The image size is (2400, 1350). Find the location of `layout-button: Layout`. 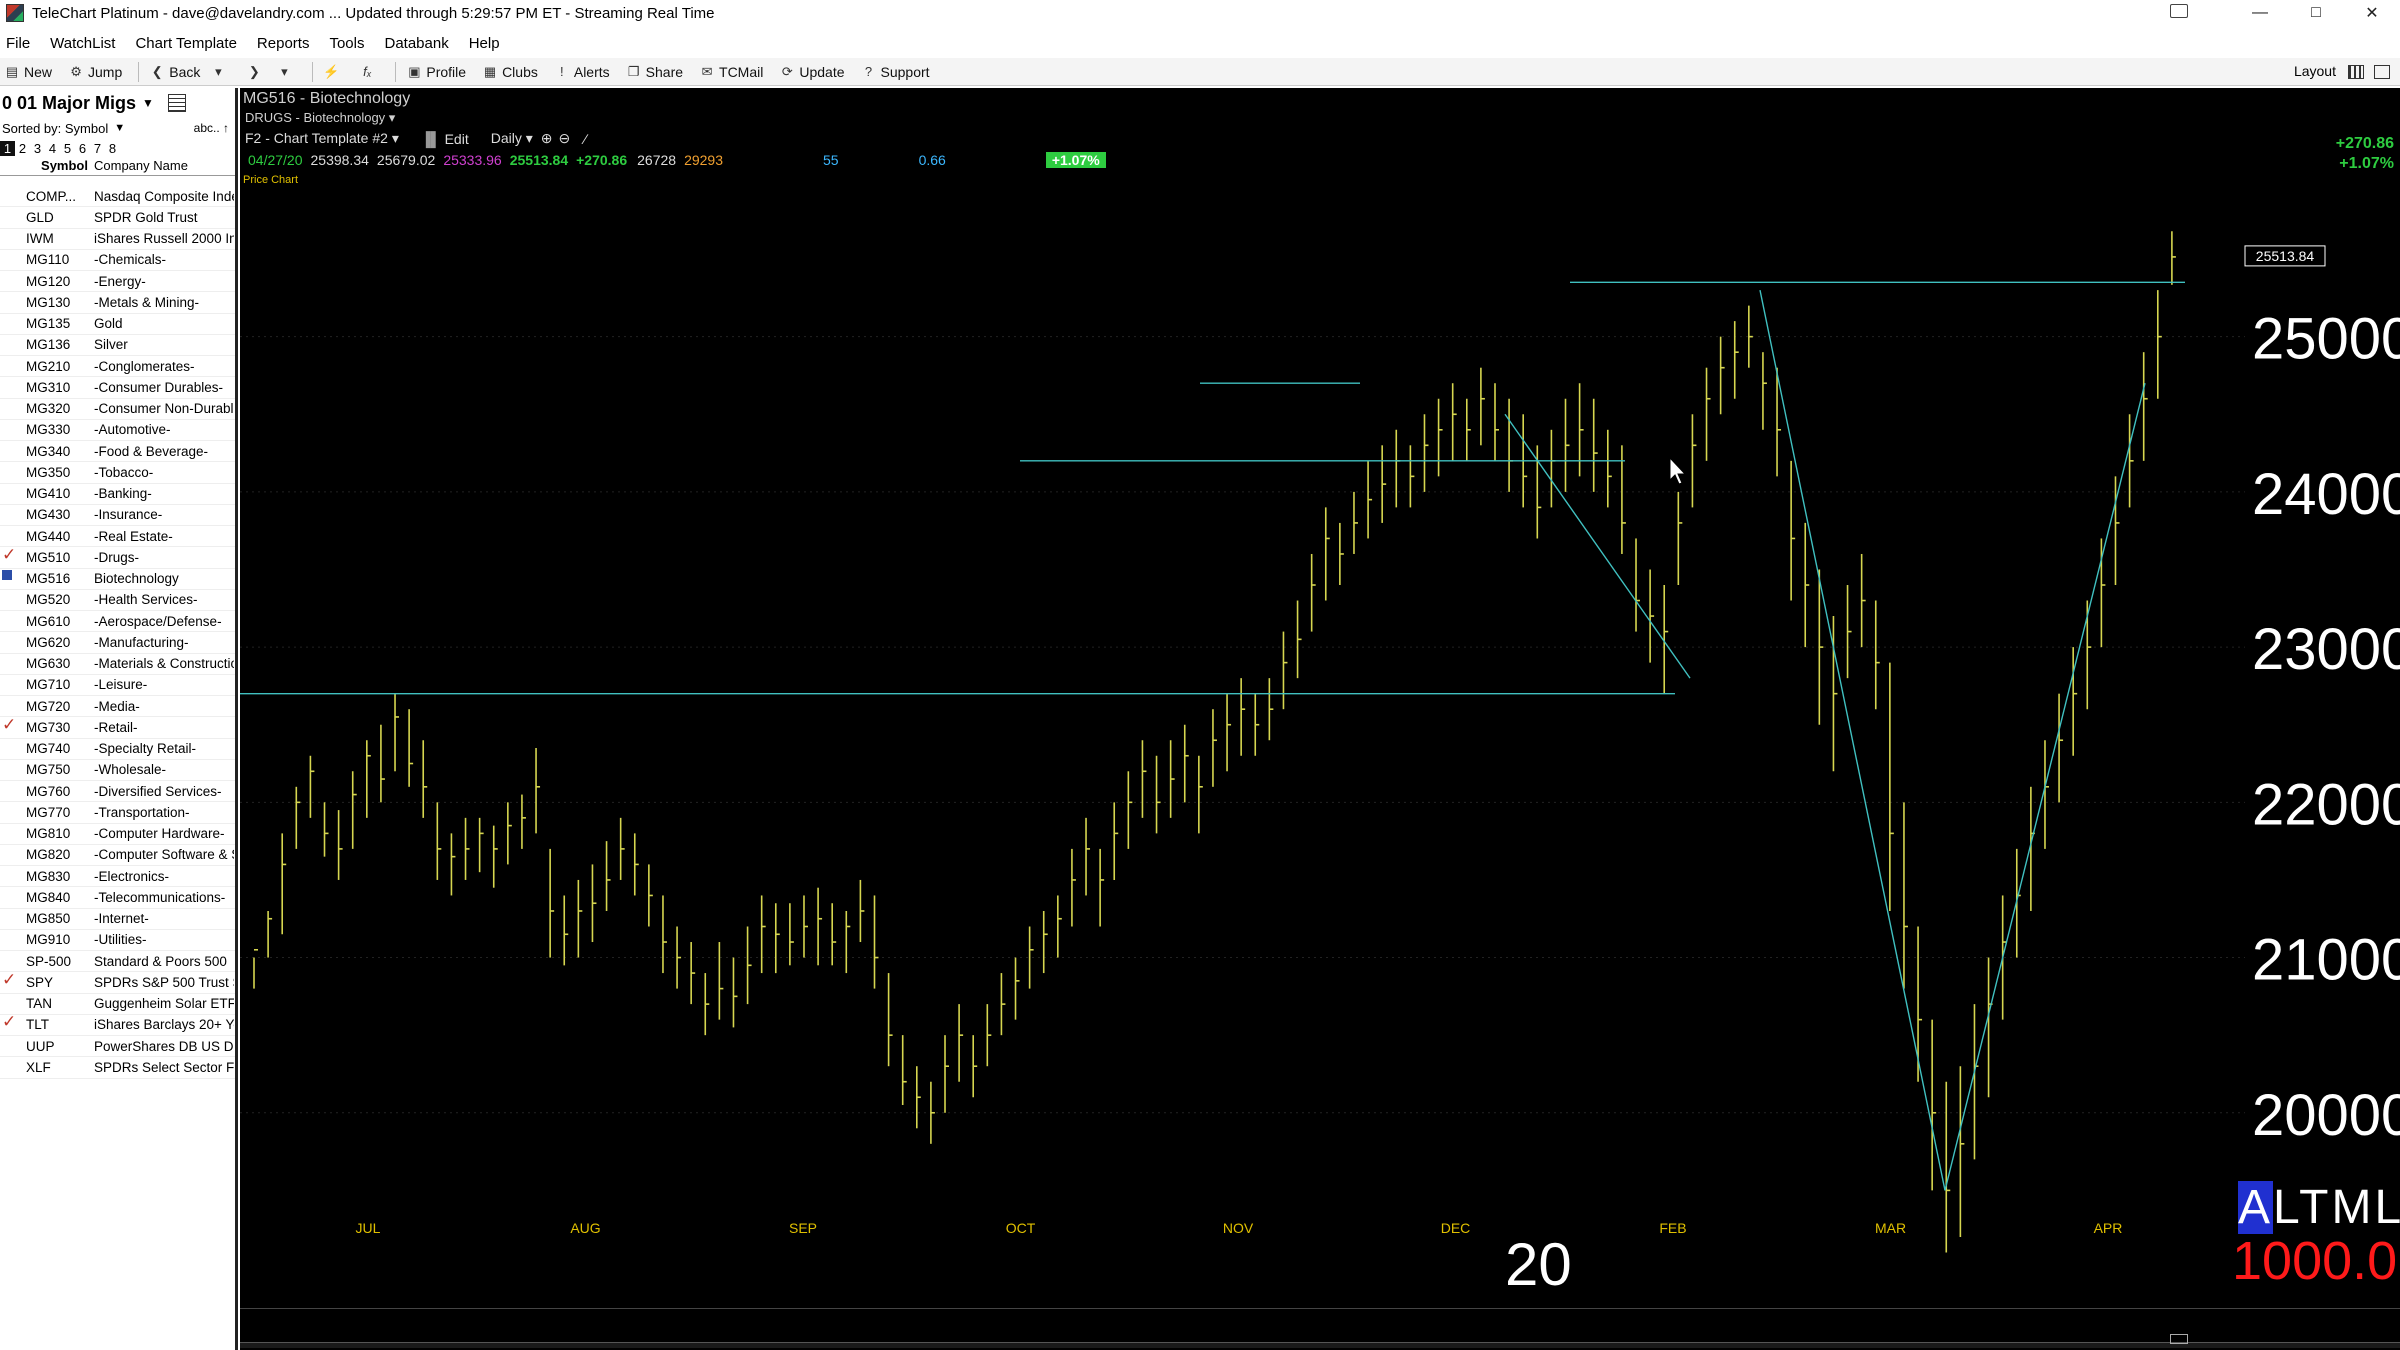

layout-button: Layout is located at coordinates (2315, 71).